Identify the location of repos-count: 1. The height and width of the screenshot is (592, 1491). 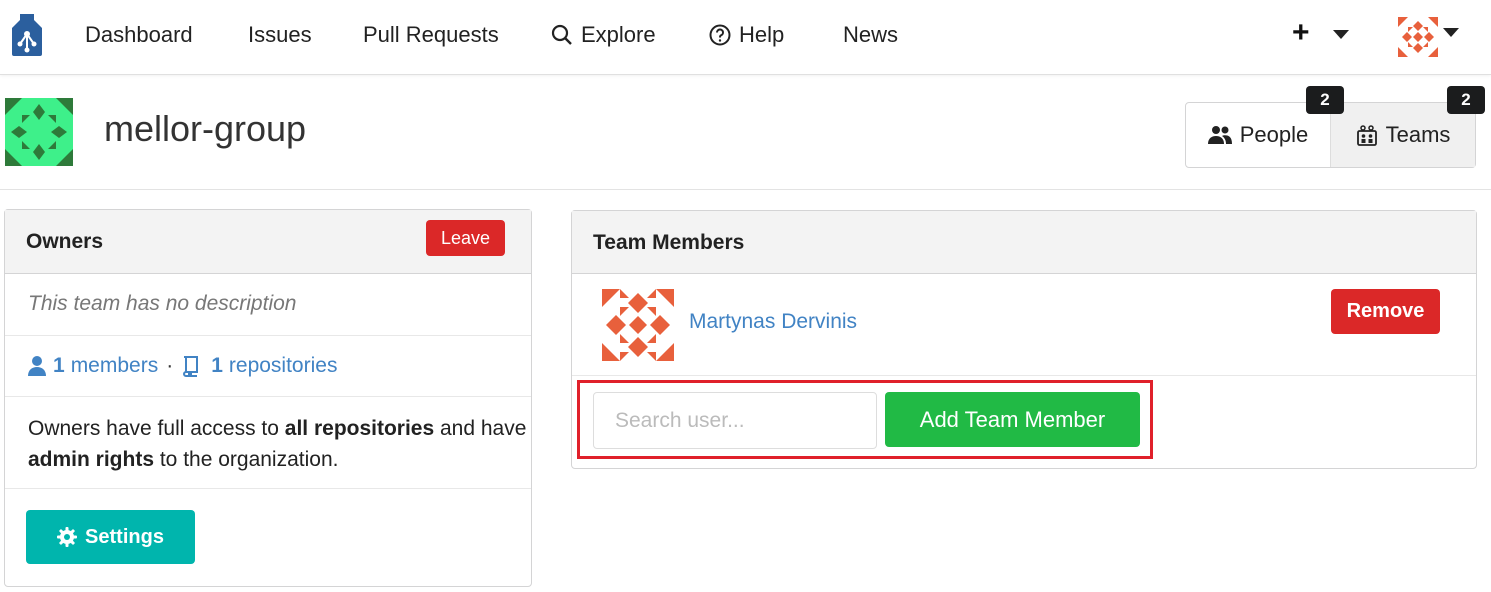
(217, 365).